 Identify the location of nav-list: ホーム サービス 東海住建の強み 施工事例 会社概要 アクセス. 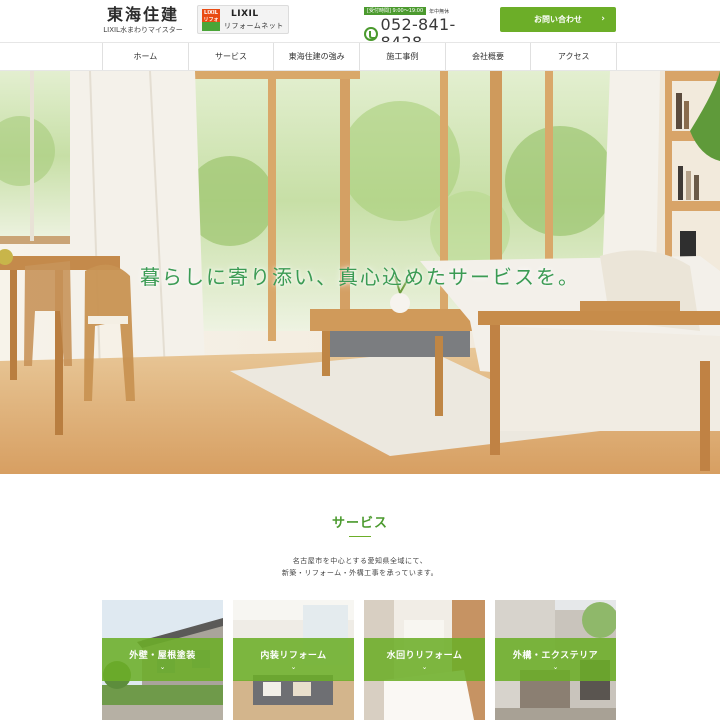
(360, 56).